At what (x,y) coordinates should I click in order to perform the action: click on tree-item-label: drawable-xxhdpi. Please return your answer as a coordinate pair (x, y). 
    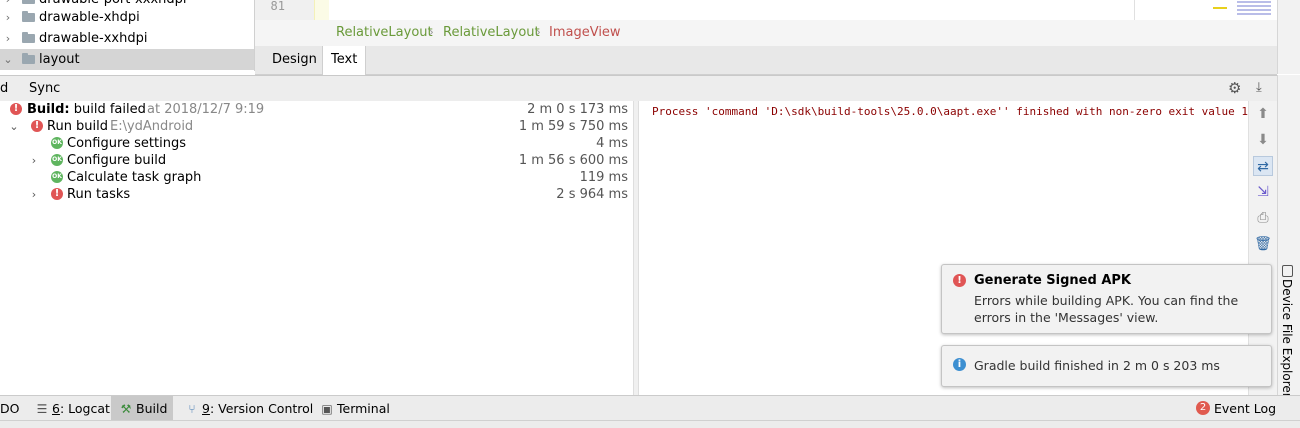
    Looking at the image, I should click on (93, 38).